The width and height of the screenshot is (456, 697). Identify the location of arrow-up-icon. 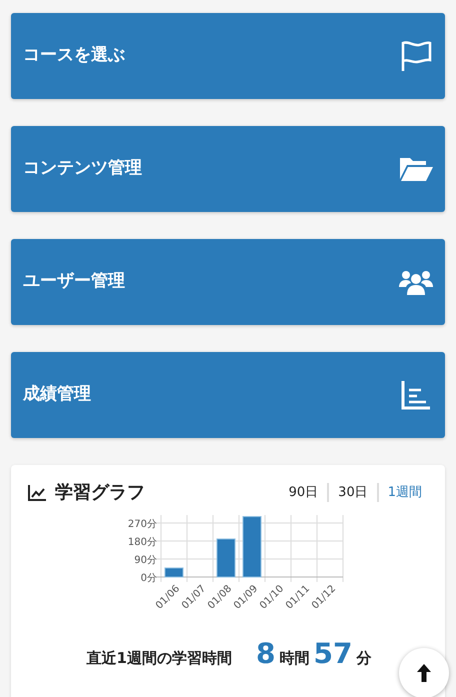
(424, 673).